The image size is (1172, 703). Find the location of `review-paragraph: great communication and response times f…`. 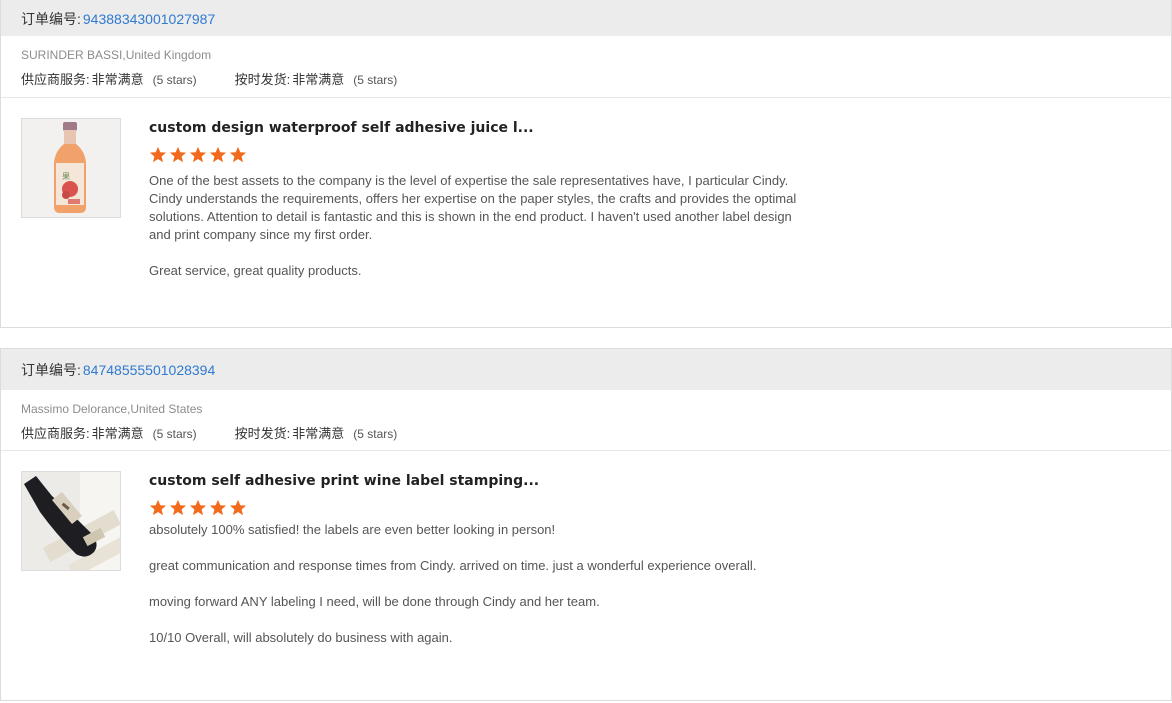

review-paragraph: great communication and response times f… is located at coordinates (453, 565).